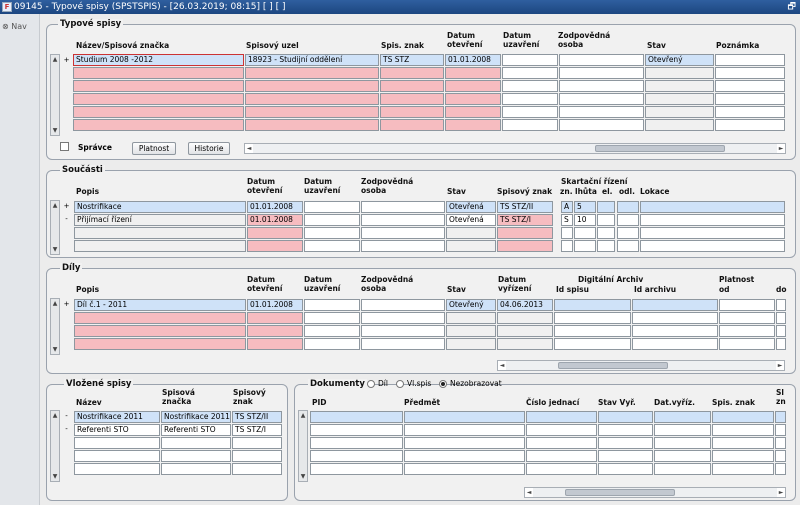  What do you see at coordinates (443, 384) in the screenshot?
I see `radio-nezobrazovat` at bounding box center [443, 384].